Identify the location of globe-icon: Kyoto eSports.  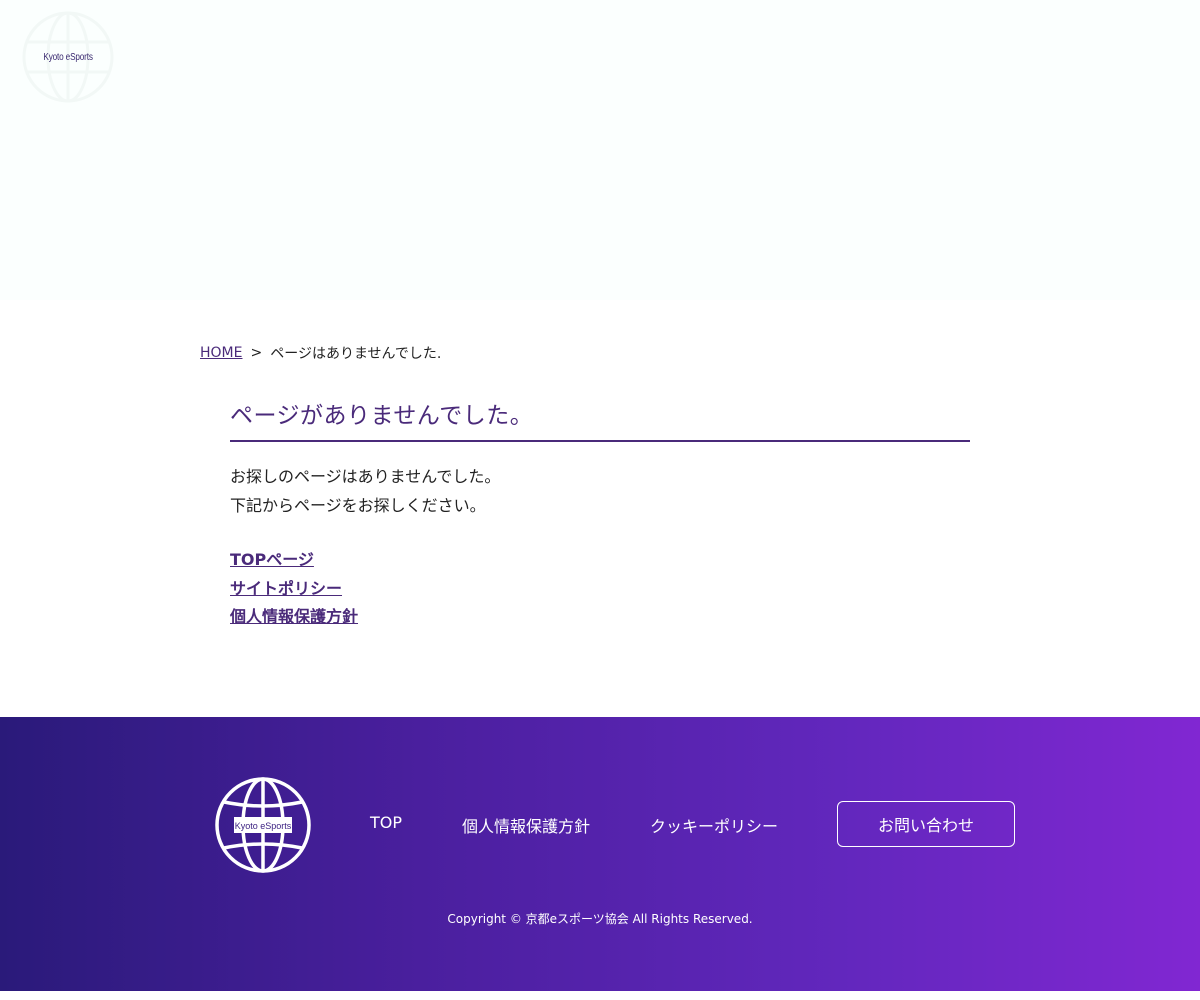
(263, 825).